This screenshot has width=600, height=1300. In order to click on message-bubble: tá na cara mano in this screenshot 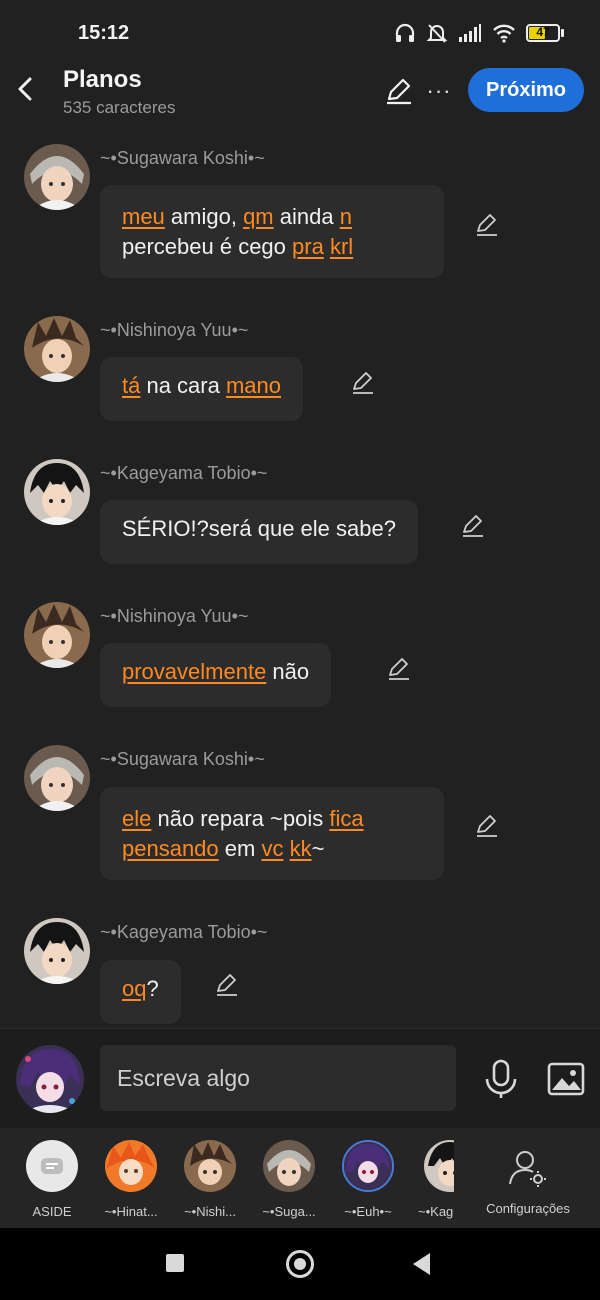, I will do `click(202, 389)`.